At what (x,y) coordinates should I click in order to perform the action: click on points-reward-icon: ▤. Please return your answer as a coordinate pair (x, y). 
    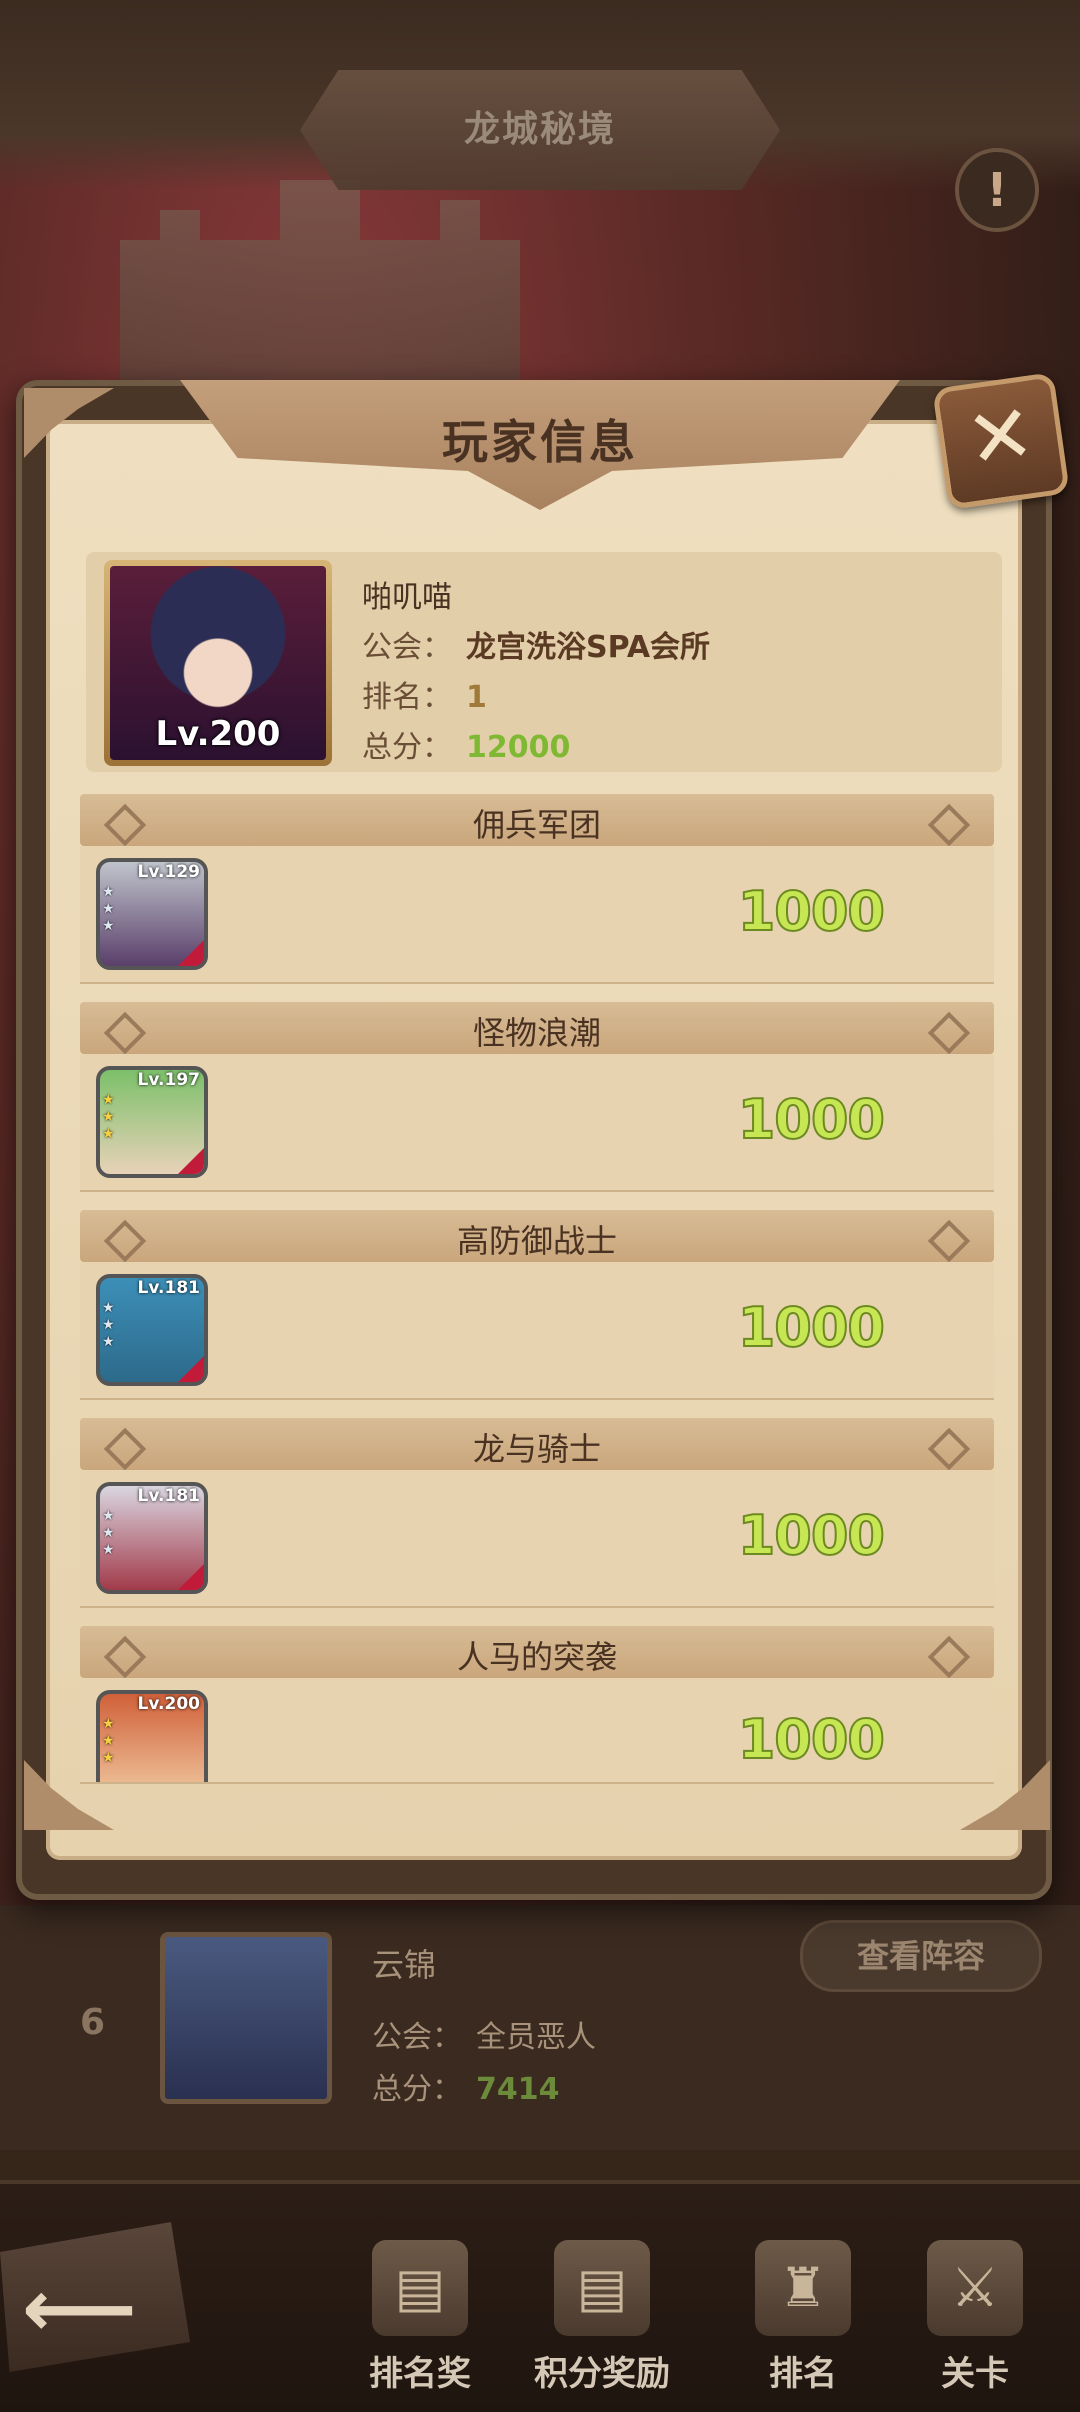
    Looking at the image, I should click on (602, 2288).